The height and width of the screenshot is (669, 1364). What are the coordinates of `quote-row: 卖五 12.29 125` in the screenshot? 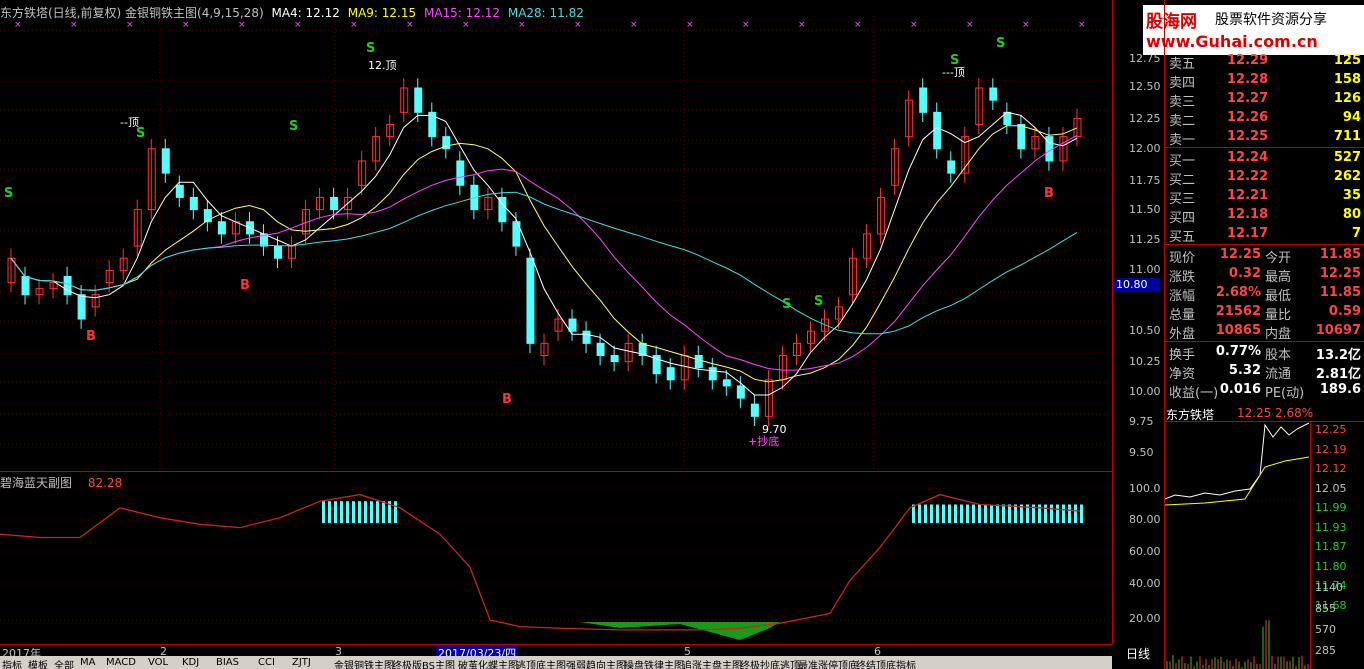 It's located at (1264, 61).